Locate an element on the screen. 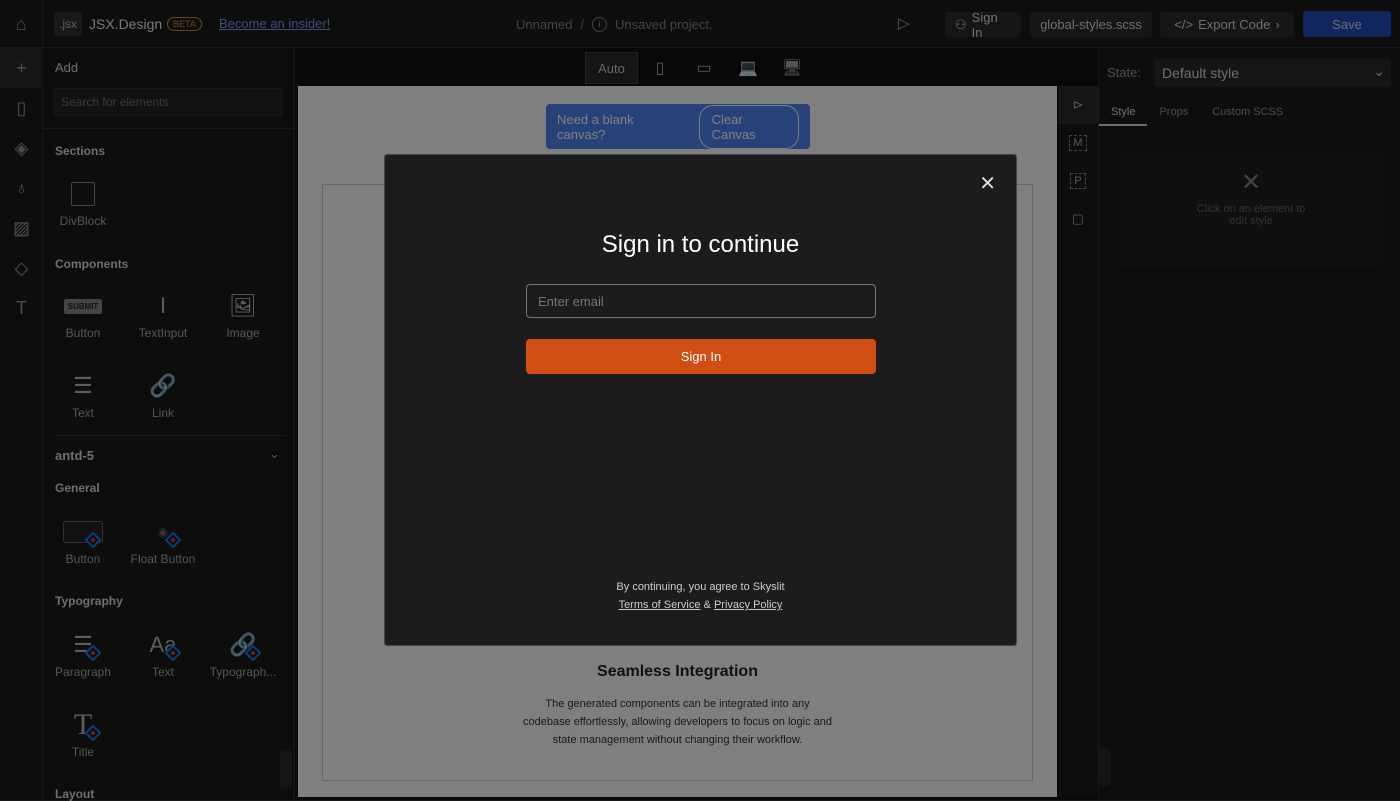 The height and width of the screenshot is (801, 1400). amp: & is located at coordinates (707, 605).